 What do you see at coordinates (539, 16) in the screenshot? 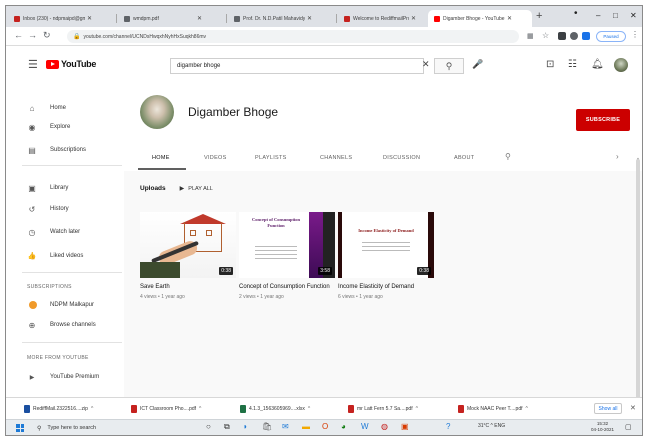
I see `new-tab-button: +` at bounding box center [539, 16].